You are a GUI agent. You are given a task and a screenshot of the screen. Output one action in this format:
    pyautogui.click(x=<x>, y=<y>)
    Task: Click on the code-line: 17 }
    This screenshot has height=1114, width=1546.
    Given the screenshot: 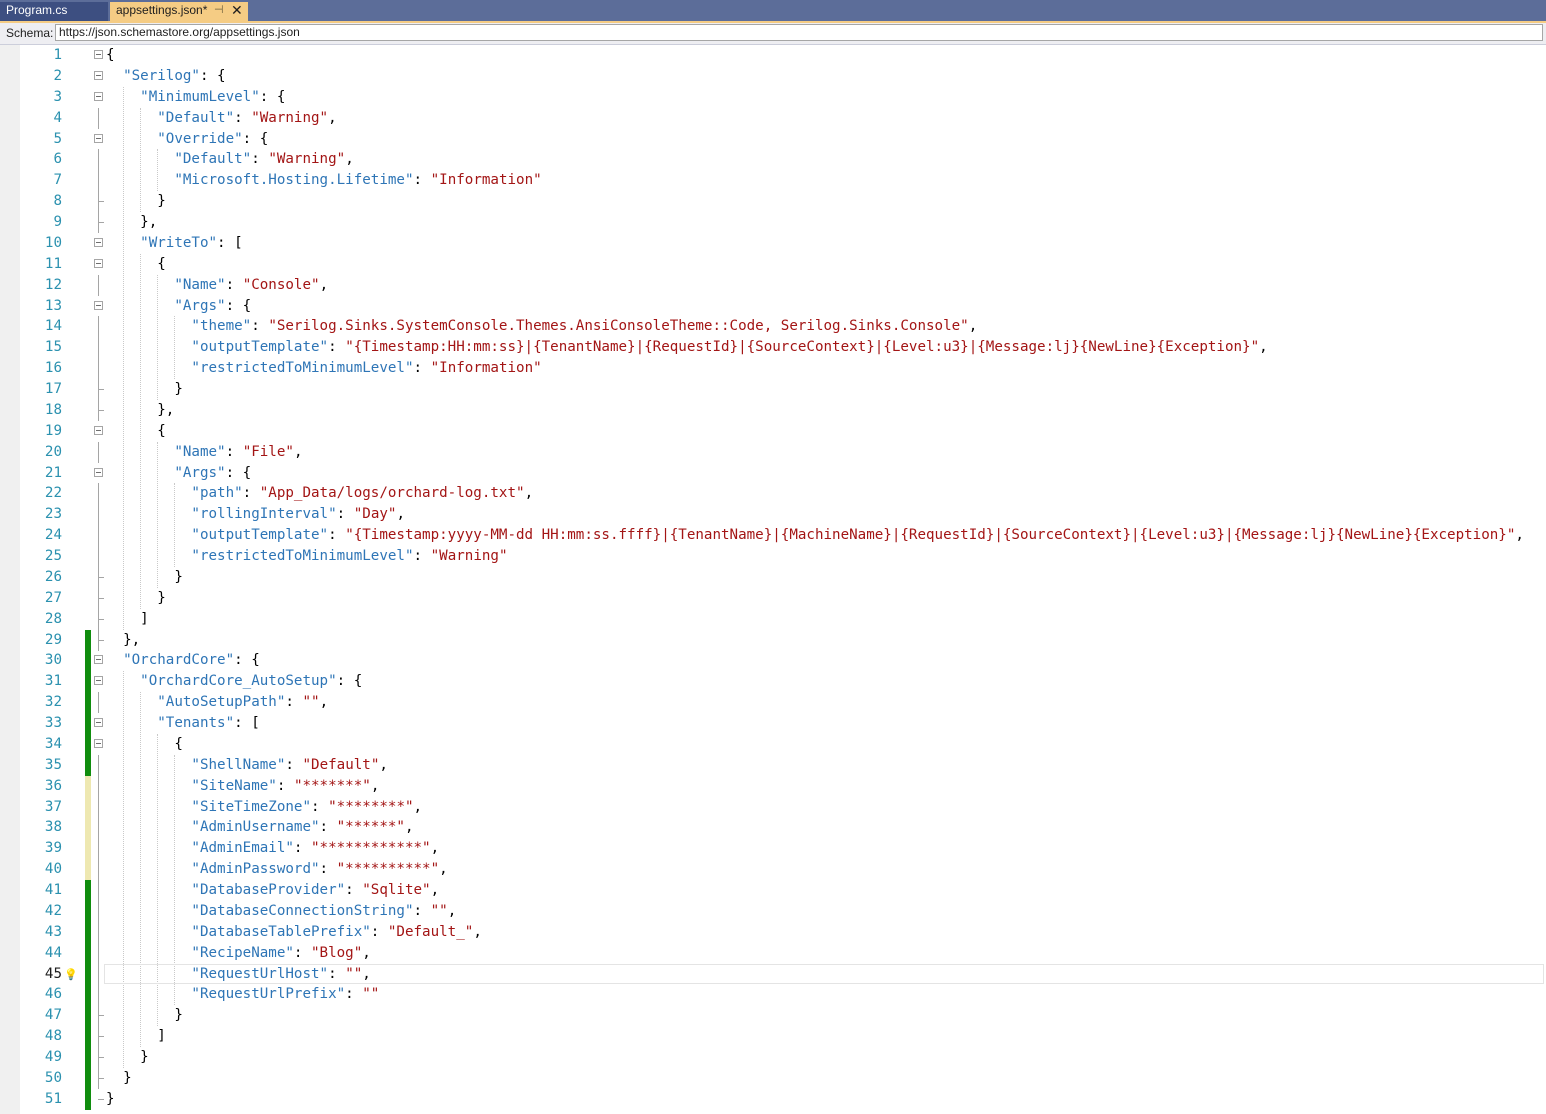 What is the action you would take?
    pyautogui.click(x=773, y=389)
    